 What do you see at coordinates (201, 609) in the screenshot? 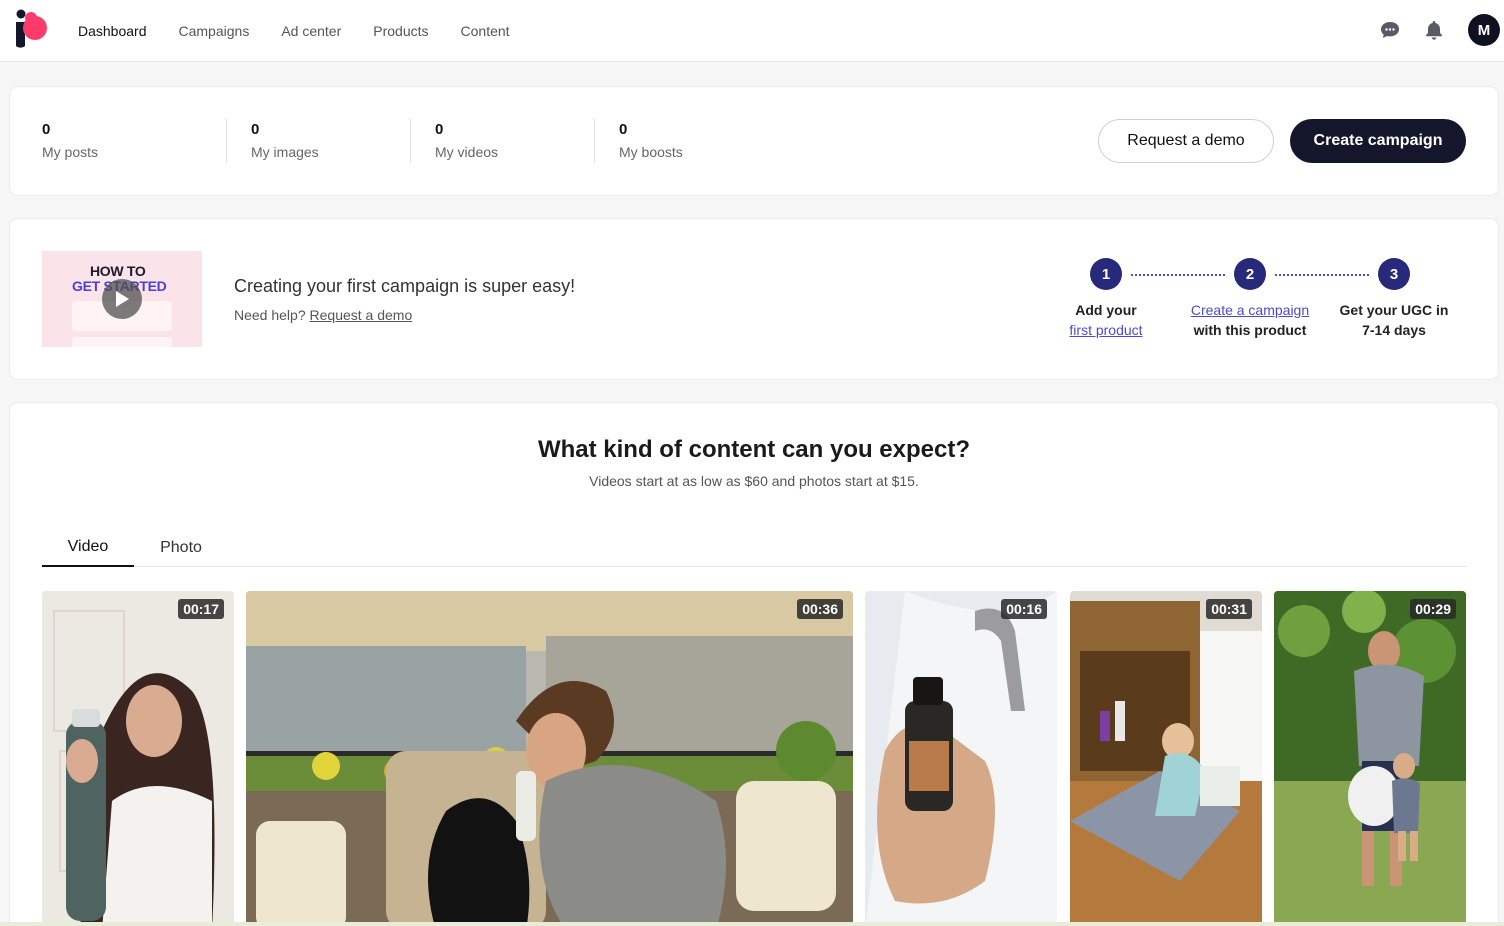
I see `video-duration-badge: 00:17` at bounding box center [201, 609].